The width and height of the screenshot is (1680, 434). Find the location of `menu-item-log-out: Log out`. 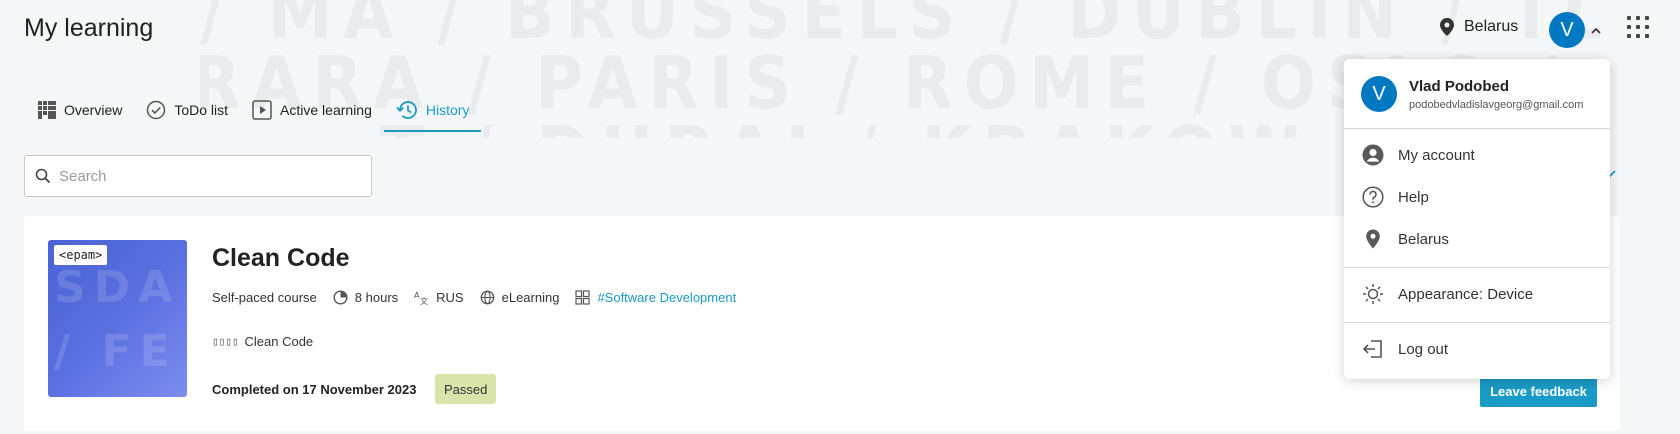

menu-item-log-out: Log out is located at coordinates (1405, 349).